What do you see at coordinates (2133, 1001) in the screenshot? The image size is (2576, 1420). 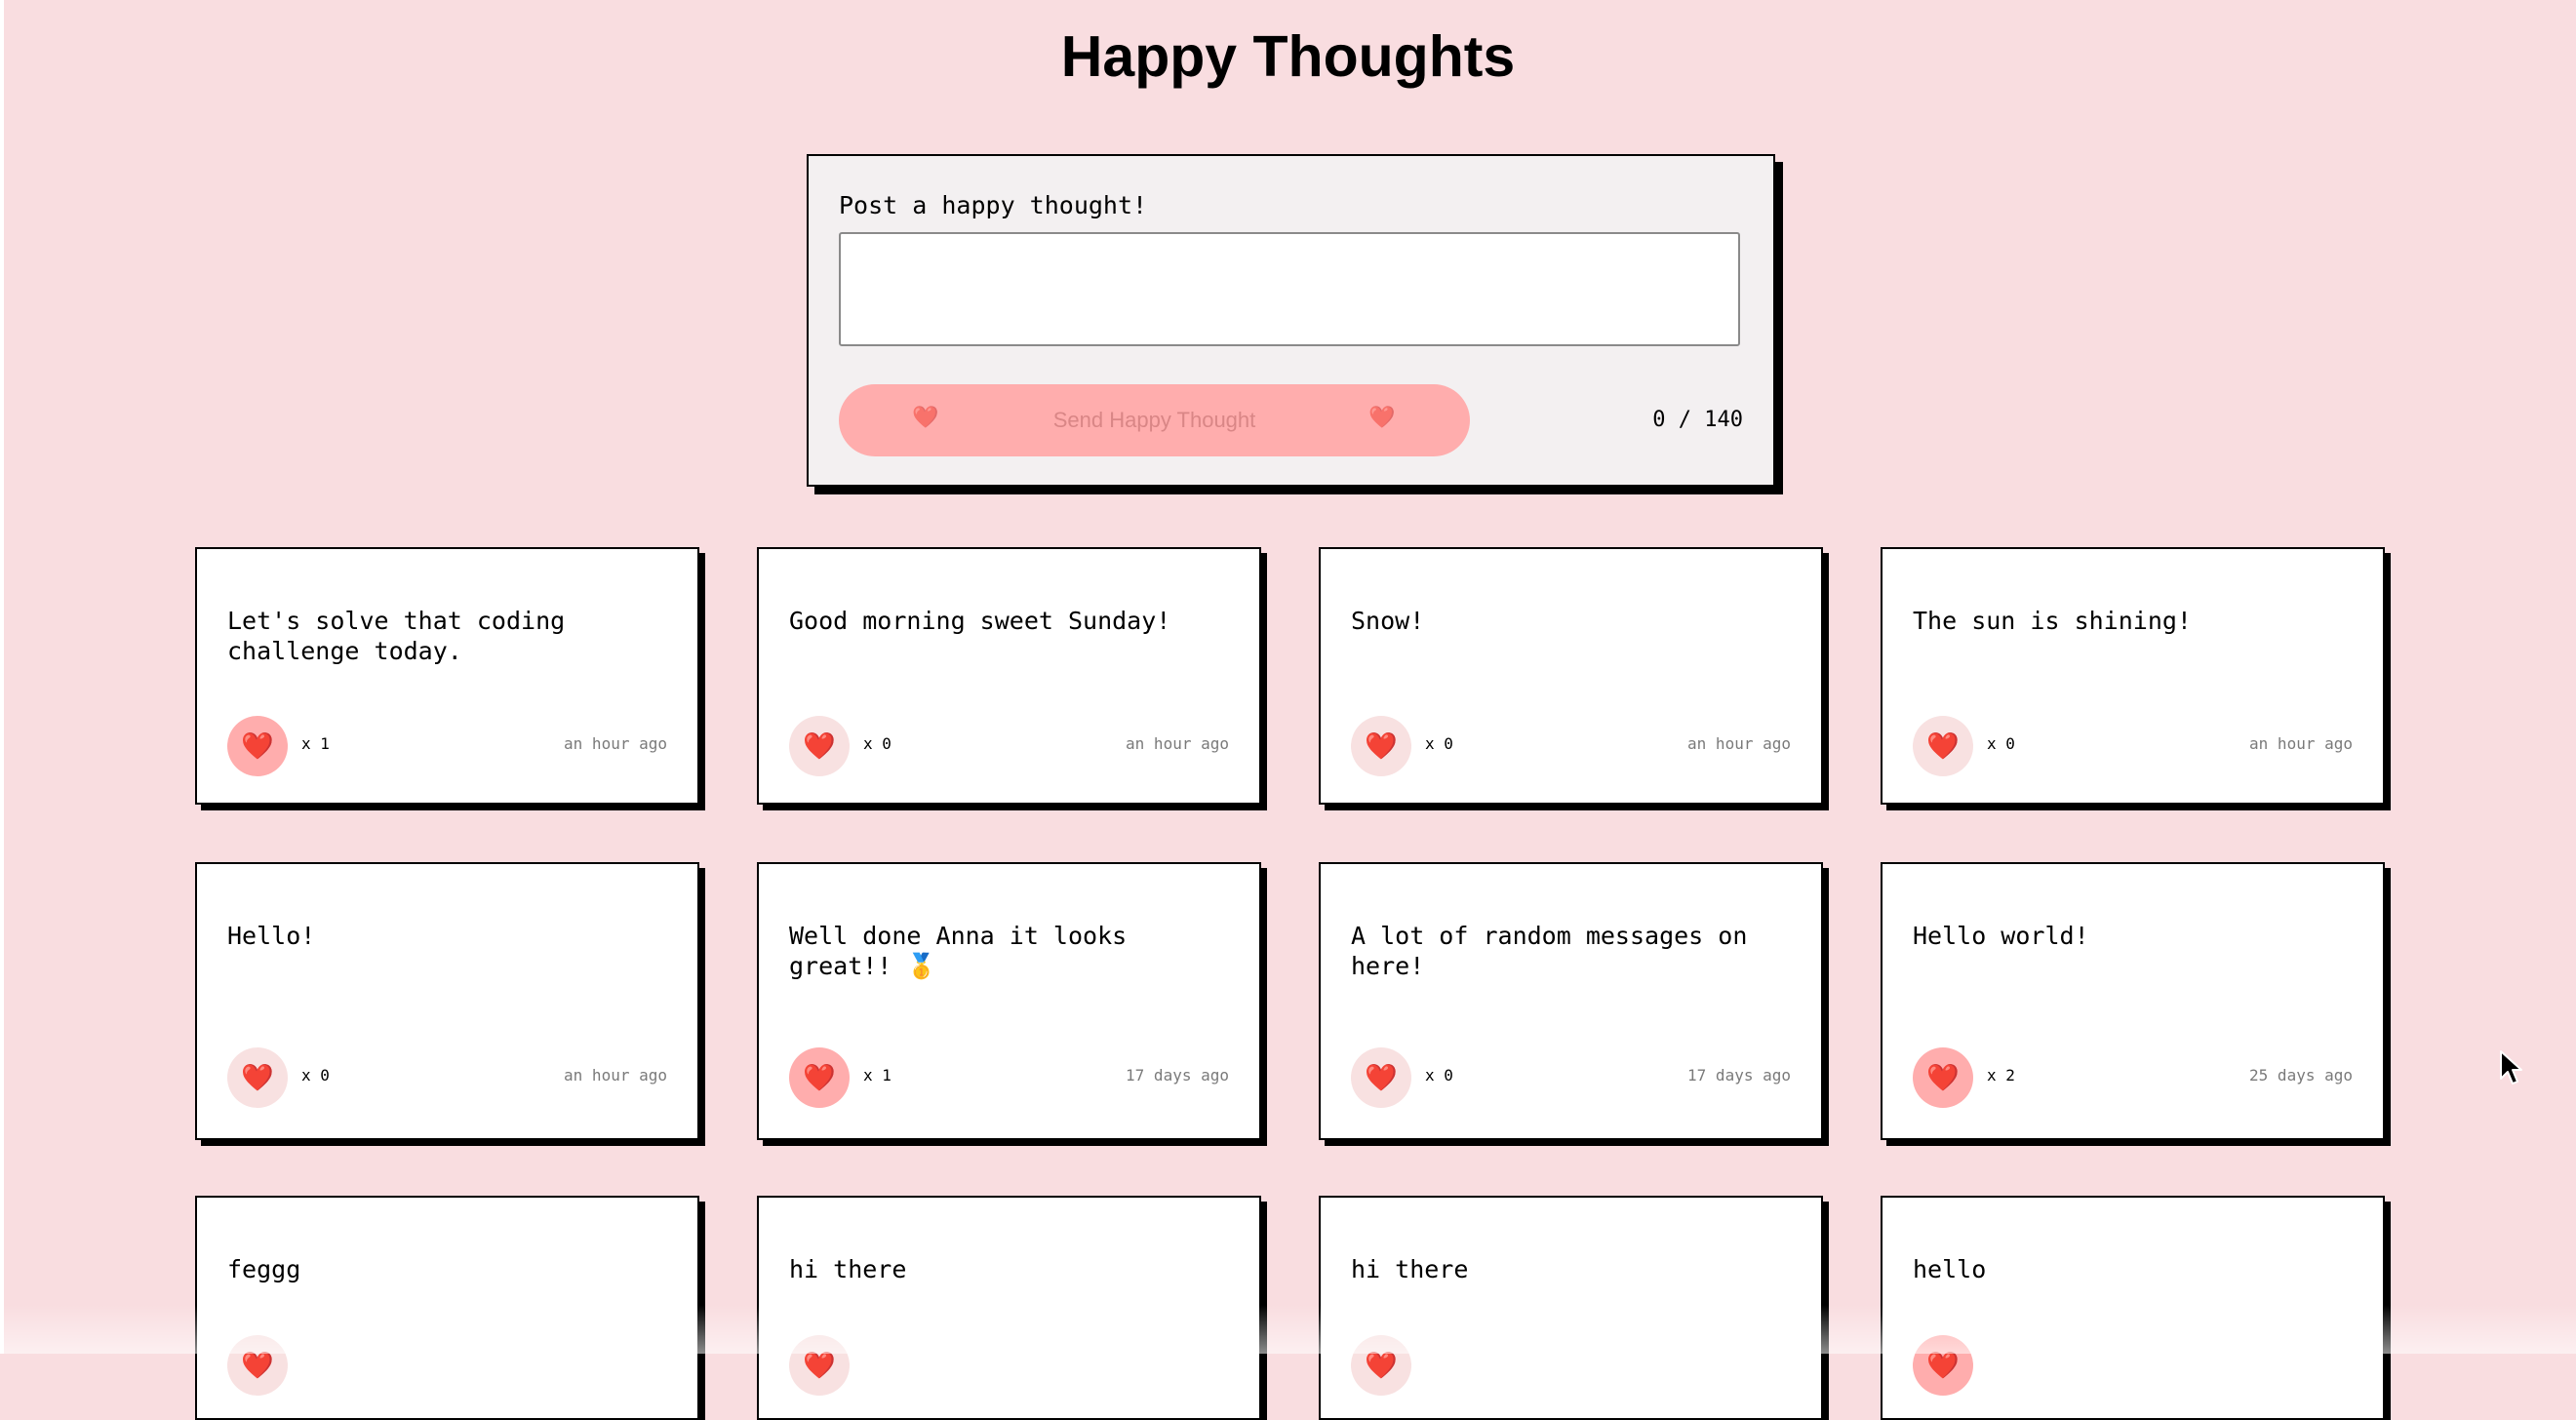 I see `thought-card: Hello world! ❤️ x 2 25 days ago` at bounding box center [2133, 1001].